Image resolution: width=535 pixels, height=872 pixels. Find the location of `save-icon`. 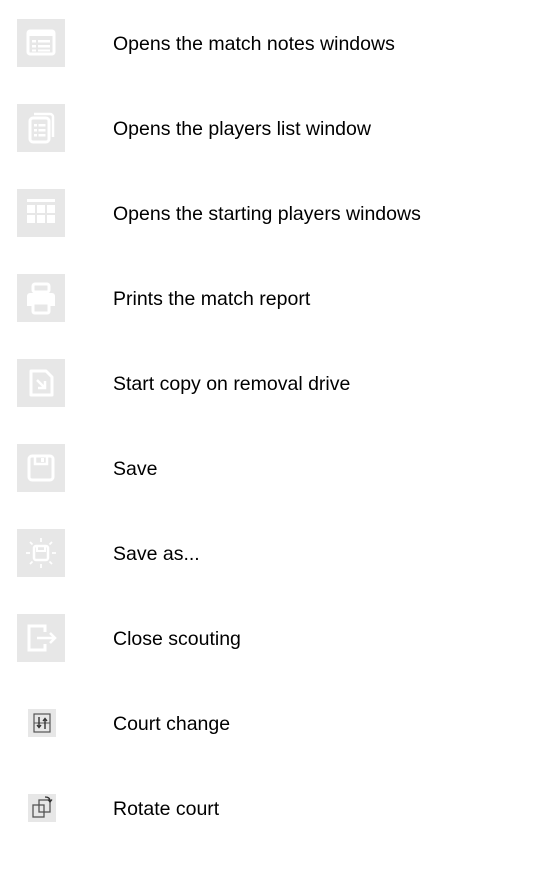

save-icon is located at coordinates (41, 468).